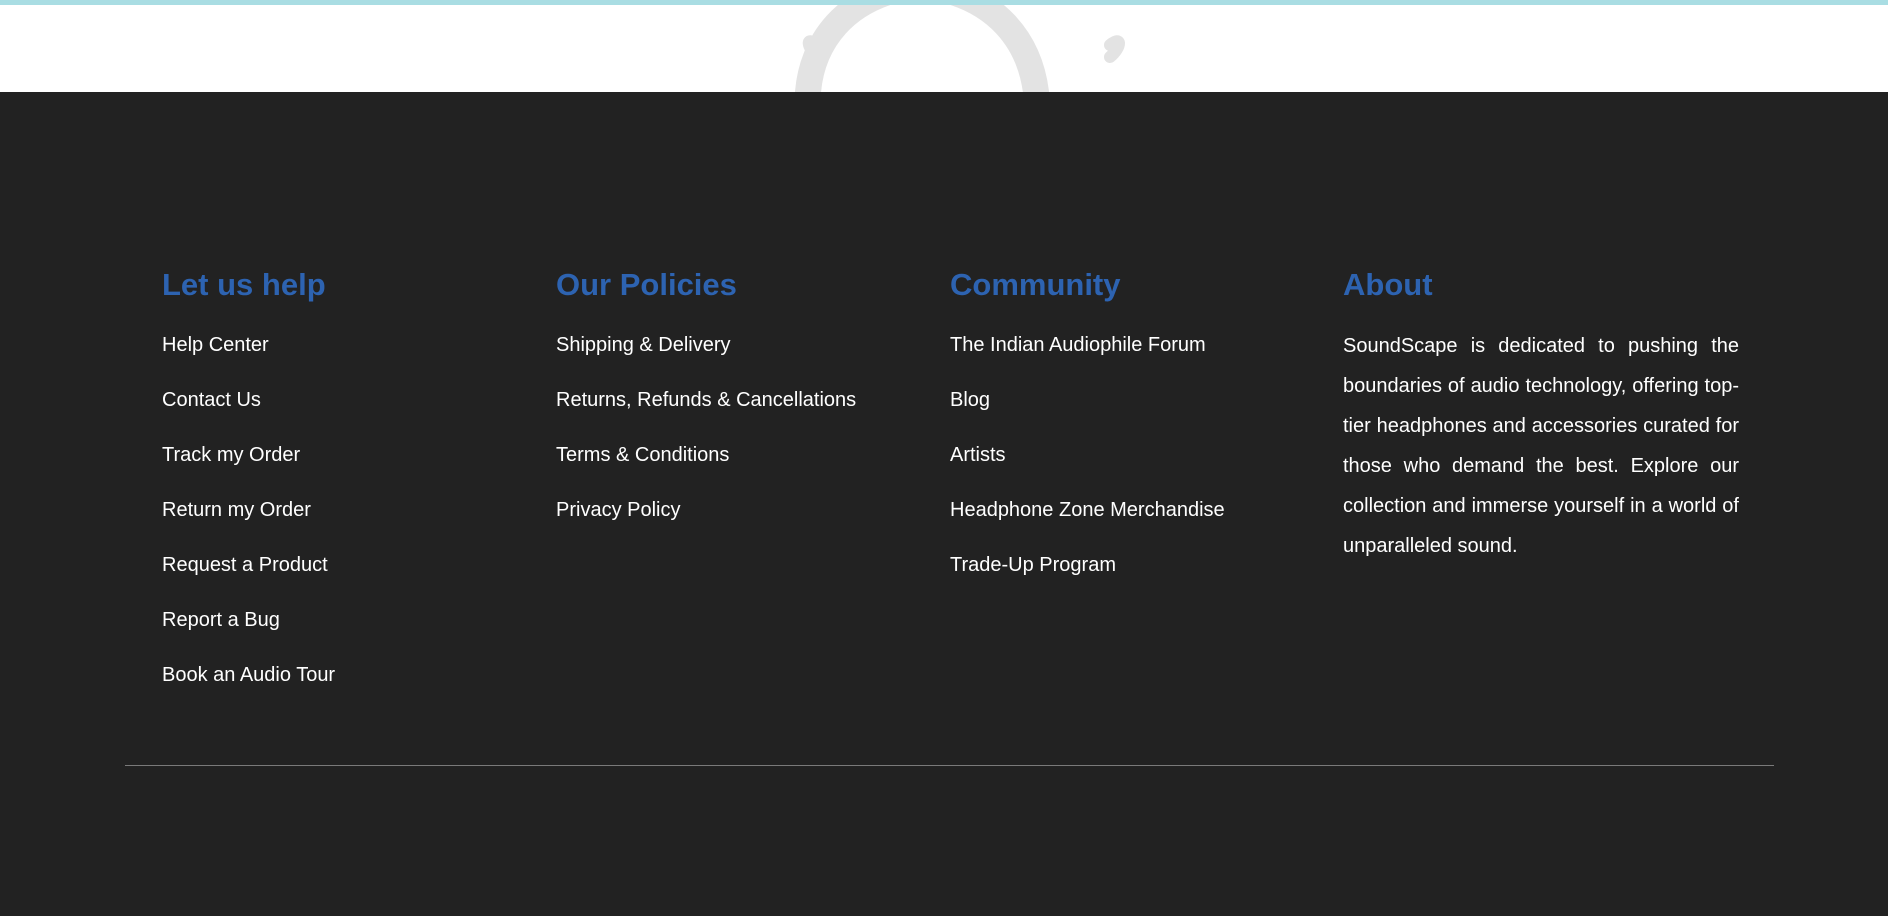 The height and width of the screenshot is (916, 1888). I want to click on audiophile-forum-link: The Indian Audiophile Forum, so click(1078, 345).